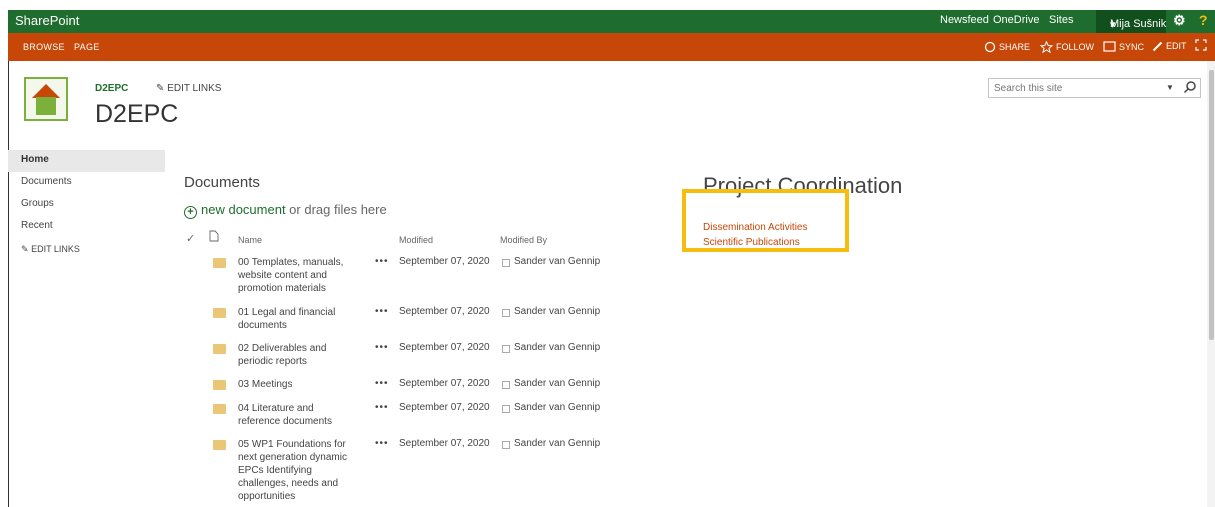  I want to click on sync-icon, so click(1109, 46).